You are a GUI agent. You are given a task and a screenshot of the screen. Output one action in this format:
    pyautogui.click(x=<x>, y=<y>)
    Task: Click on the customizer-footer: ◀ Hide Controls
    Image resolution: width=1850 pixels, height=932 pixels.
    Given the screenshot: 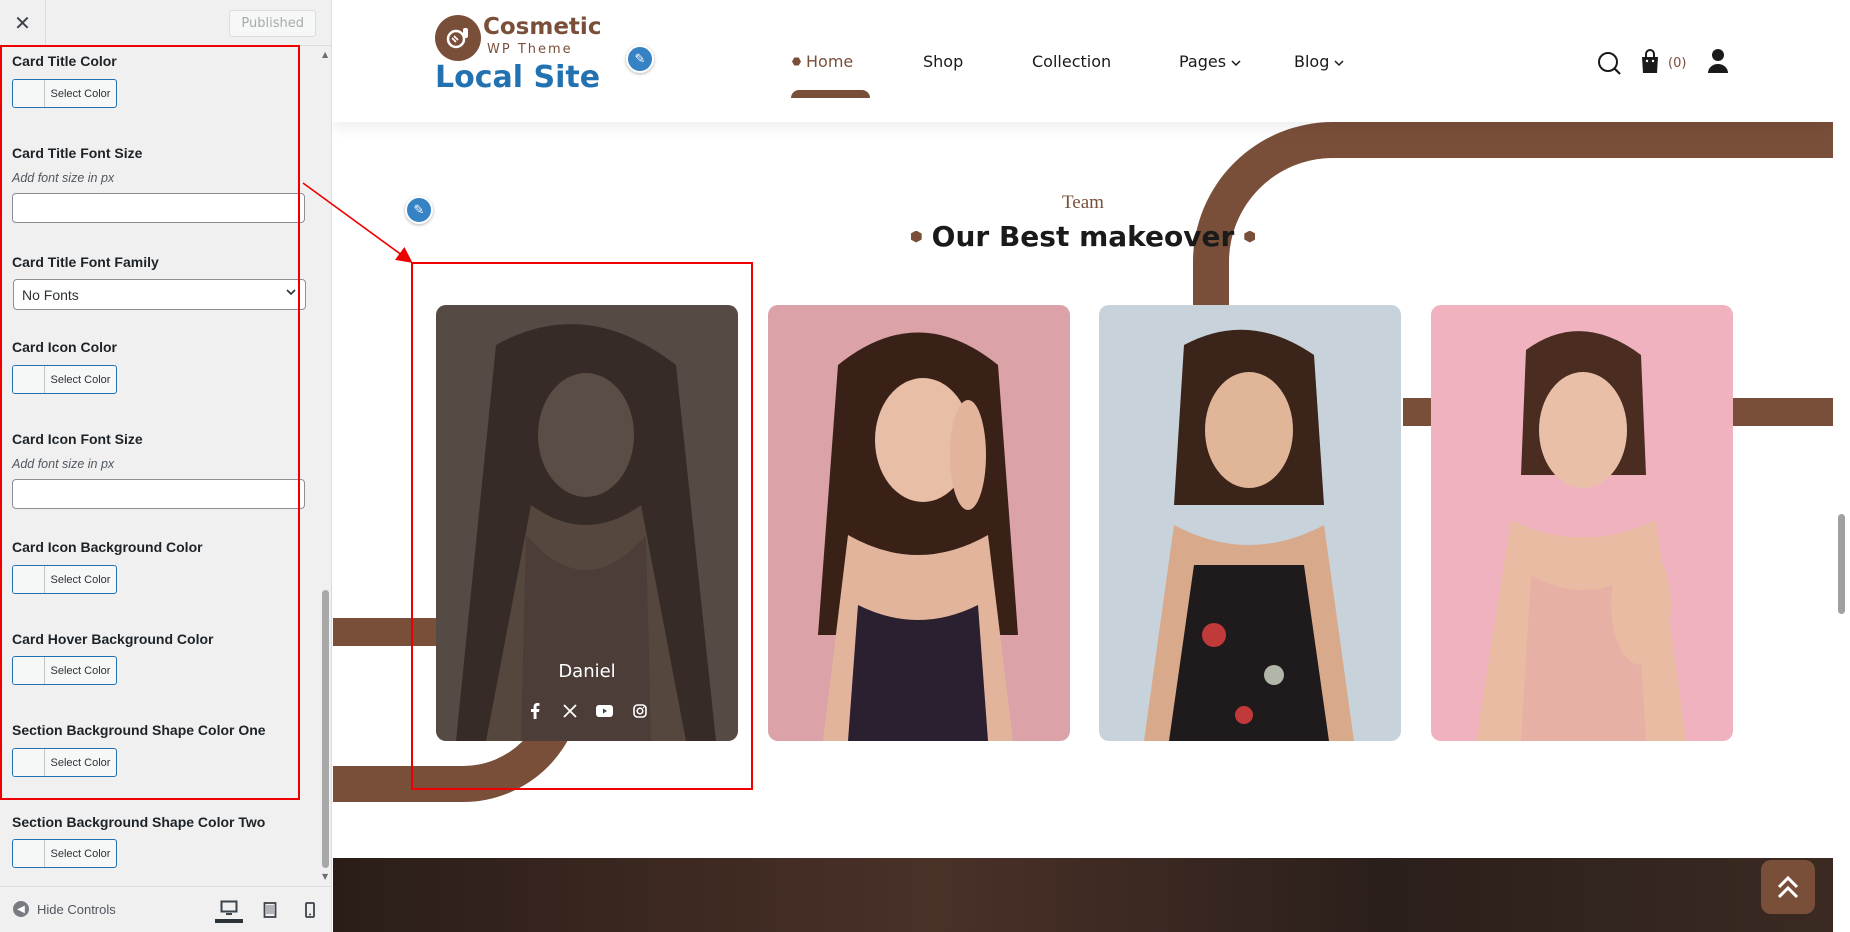 What is the action you would take?
    pyautogui.click(x=165, y=909)
    